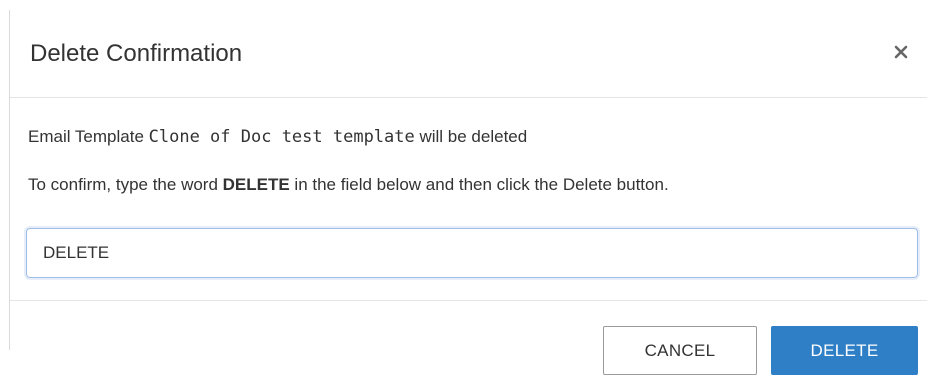 This screenshot has height=391, width=927. I want to click on dialog-title: Delete Confirmation, so click(136, 53).